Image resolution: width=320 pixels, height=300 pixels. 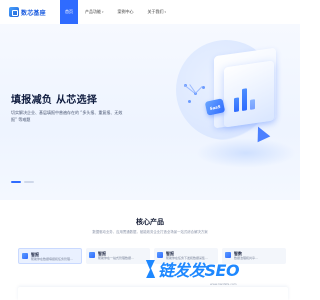 I want to click on nav-item-label: 关于我们, so click(x=155, y=11).